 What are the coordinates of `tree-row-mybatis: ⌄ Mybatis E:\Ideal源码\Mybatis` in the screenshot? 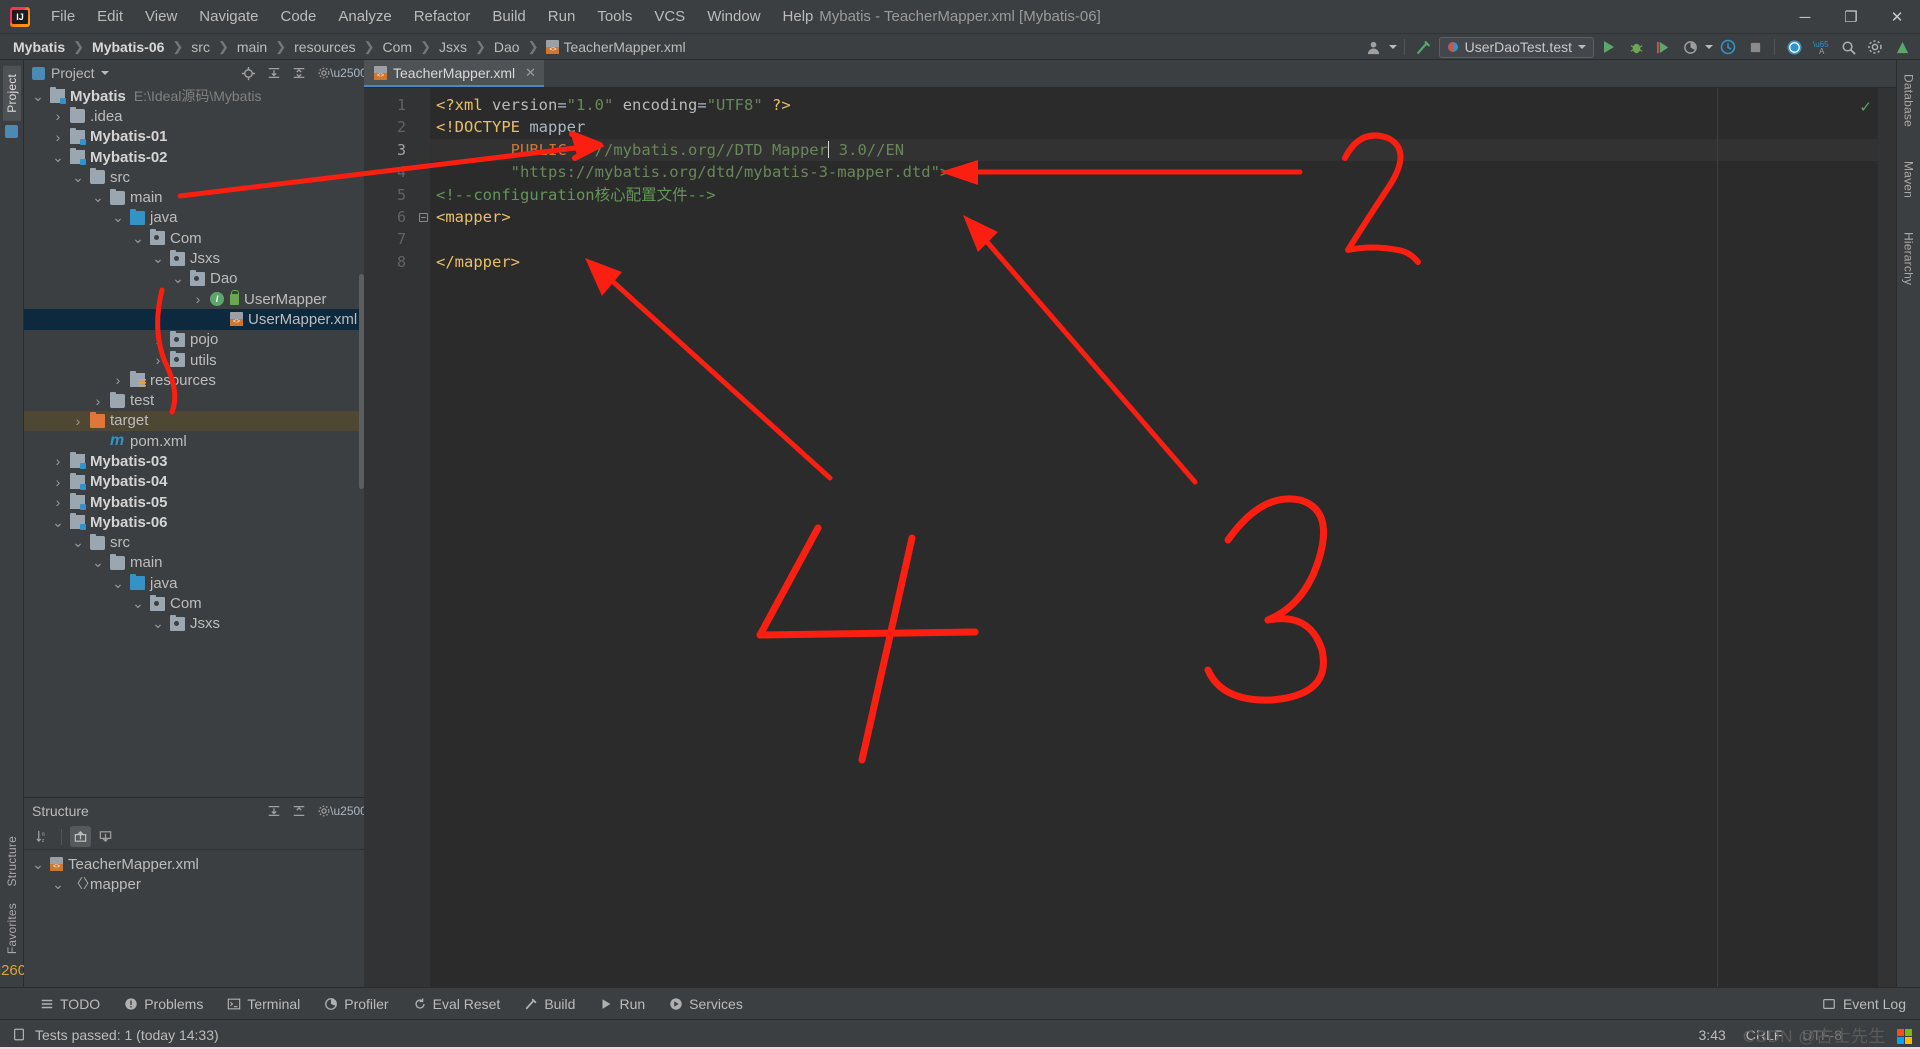 It's located at (194, 96).